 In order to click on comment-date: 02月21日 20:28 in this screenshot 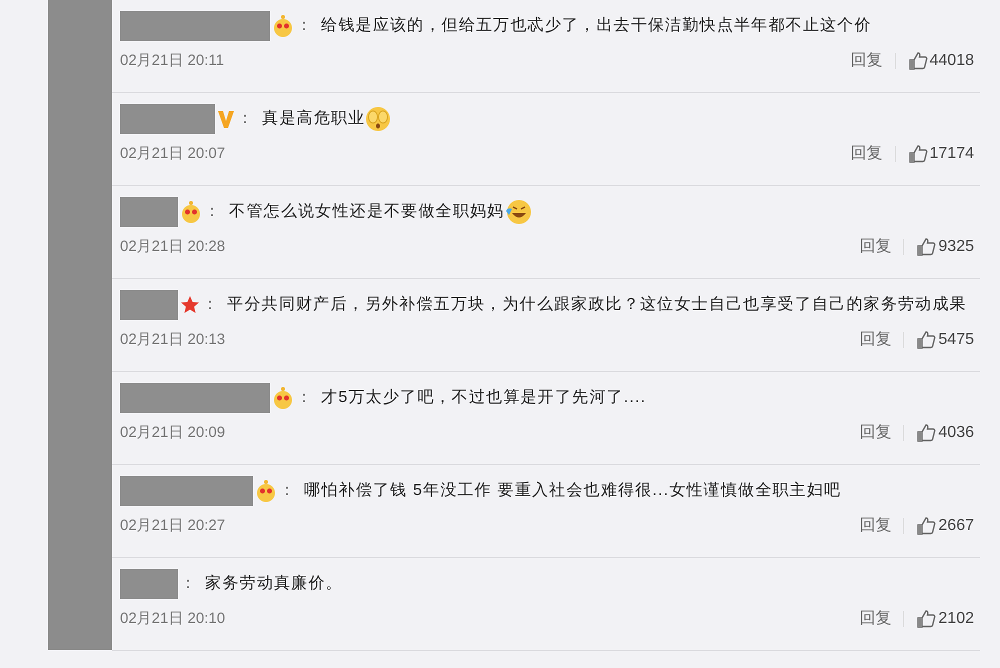, I will do `click(173, 246)`.